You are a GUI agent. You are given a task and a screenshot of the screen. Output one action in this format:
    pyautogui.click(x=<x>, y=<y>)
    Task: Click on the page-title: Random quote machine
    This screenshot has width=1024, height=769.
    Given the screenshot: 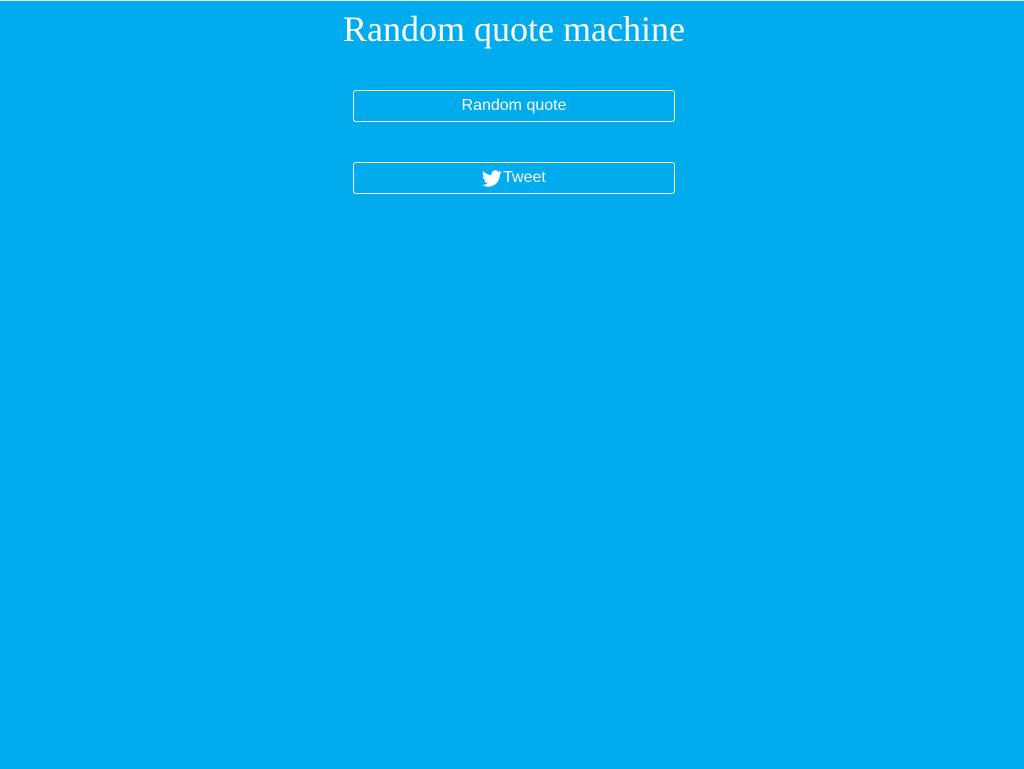 What is the action you would take?
    pyautogui.click(x=514, y=29)
    